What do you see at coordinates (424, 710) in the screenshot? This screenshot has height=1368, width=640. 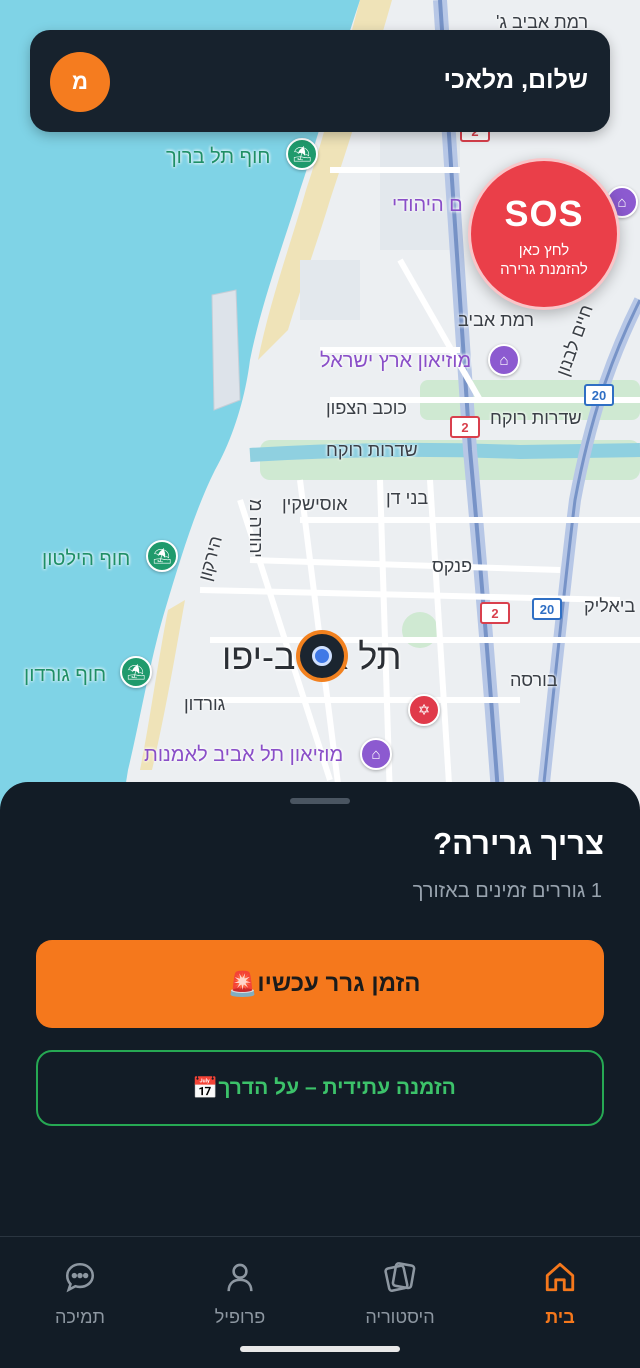 I see `star-of-david-icon: ✡` at bounding box center [424, 710].